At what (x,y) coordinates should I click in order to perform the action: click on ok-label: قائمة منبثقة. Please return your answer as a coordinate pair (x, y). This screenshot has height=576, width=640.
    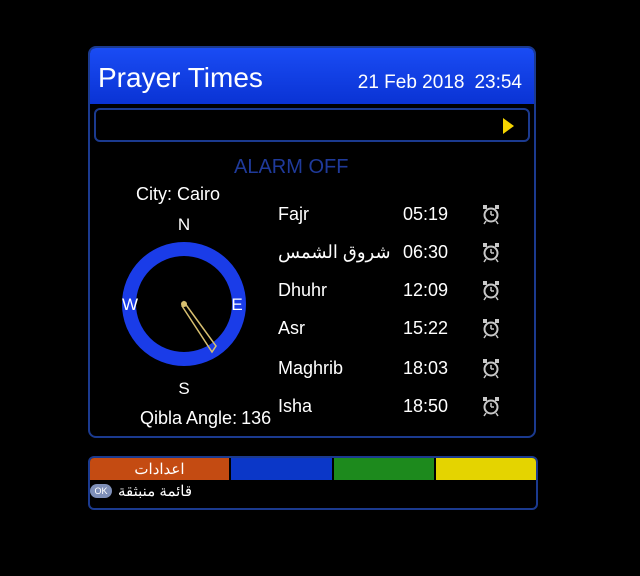
    Looking at the image, I should click on (155, 491).